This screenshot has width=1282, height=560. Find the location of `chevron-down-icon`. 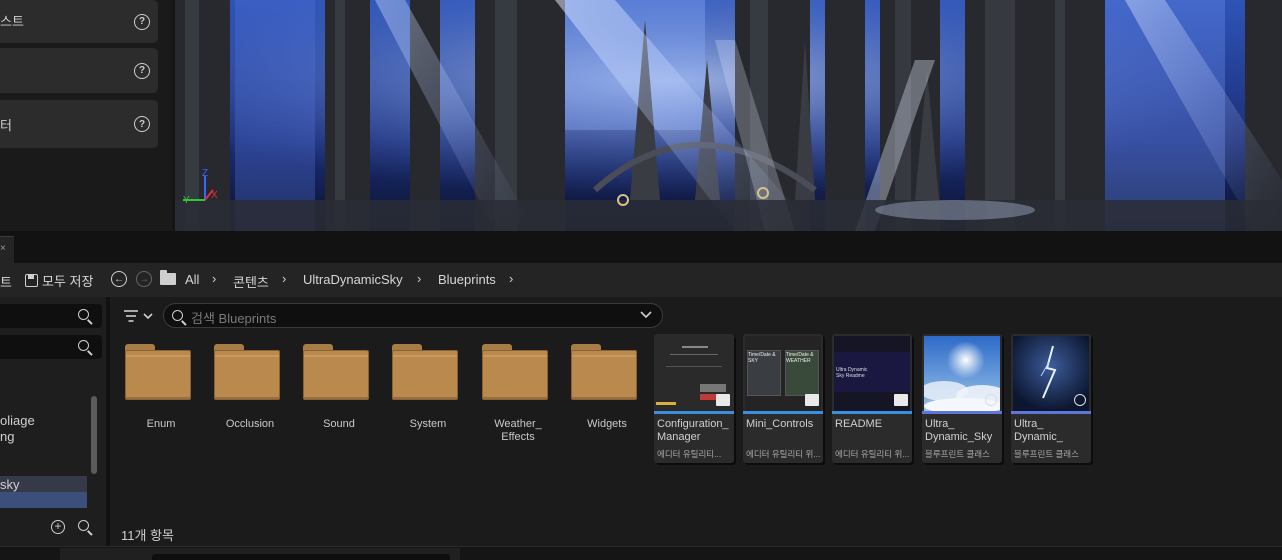

chevron-down-icon is located at coordinates (646, 315).